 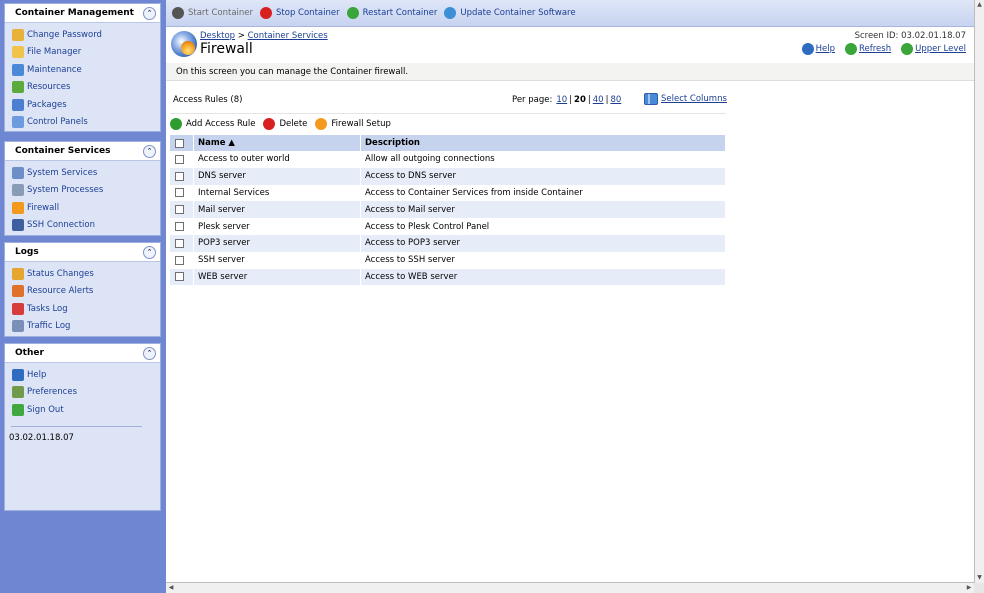 I want to click on horizontal-scrollbar: ◀ ▶, so click(x=570, y=587).